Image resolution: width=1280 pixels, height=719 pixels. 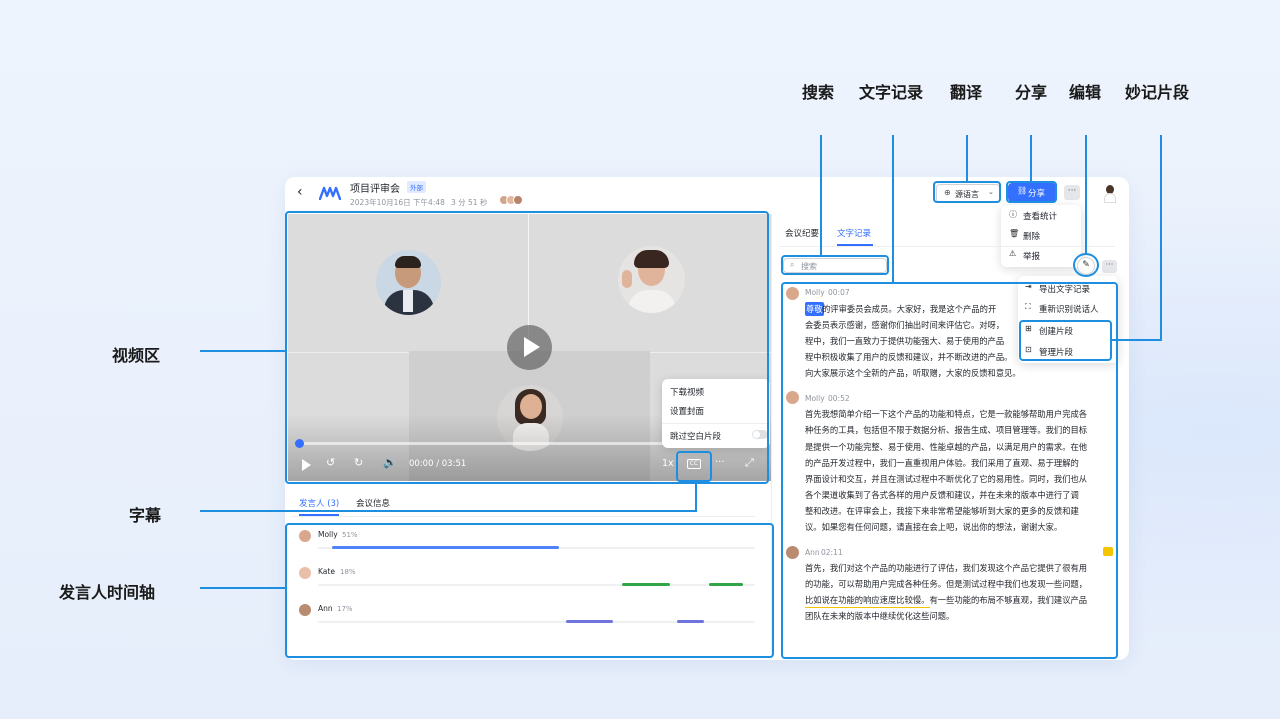 What do you see at coordinates (1086, 194) in the screenshot?
I see `edit-connector` at bounding box center [1086, 194].